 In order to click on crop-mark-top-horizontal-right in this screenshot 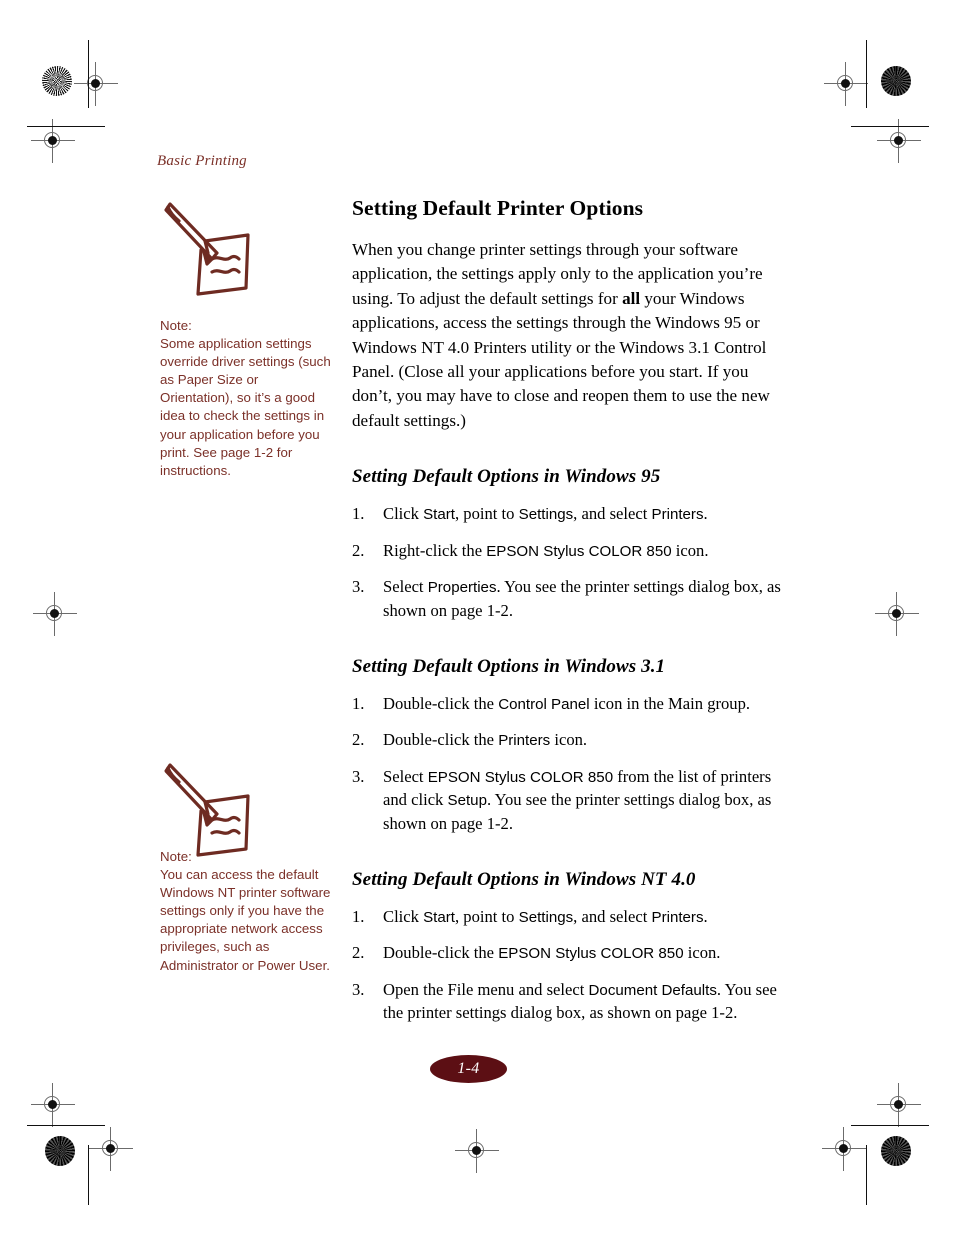, I will do `click(890, 126)`.